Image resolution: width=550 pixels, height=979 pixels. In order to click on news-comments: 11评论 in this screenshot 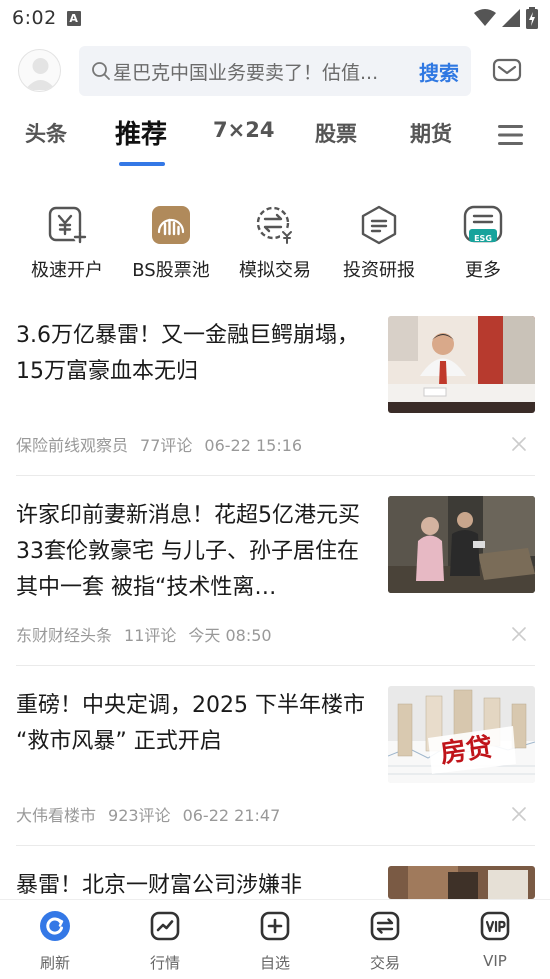, I will do `click(150, 635)`.